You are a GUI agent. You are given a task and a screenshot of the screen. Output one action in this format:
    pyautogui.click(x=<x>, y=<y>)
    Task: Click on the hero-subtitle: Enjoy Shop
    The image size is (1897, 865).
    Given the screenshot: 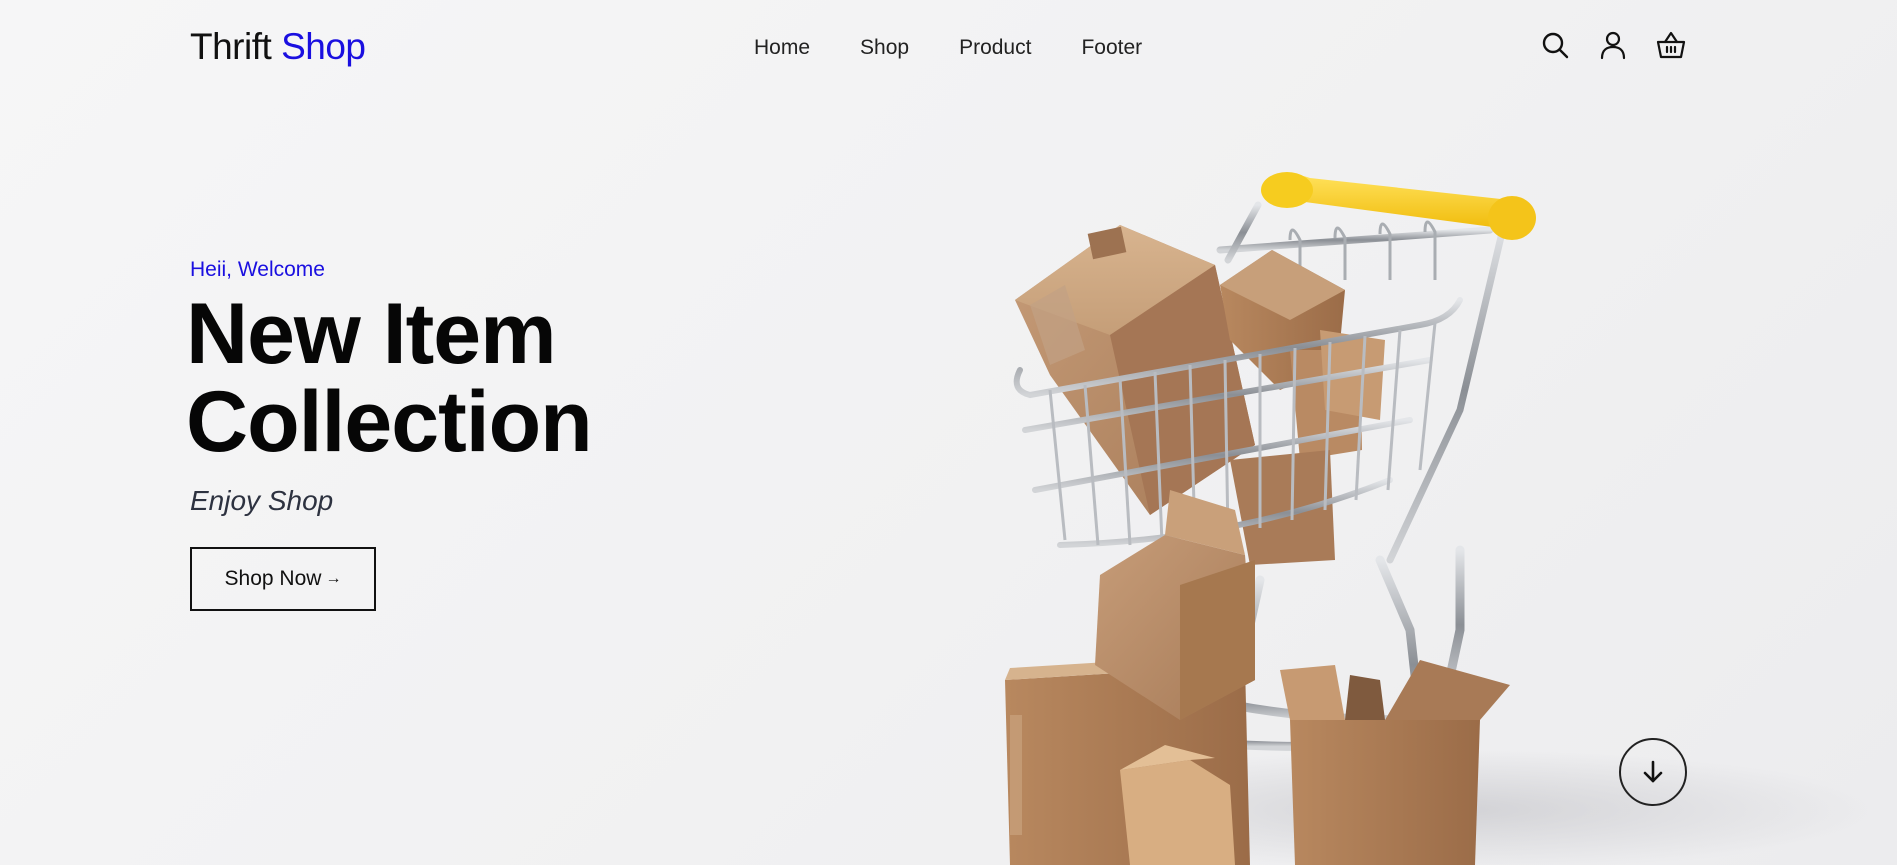 What is the action you would take?
    pyautogui.click(x=262, y=500)
    